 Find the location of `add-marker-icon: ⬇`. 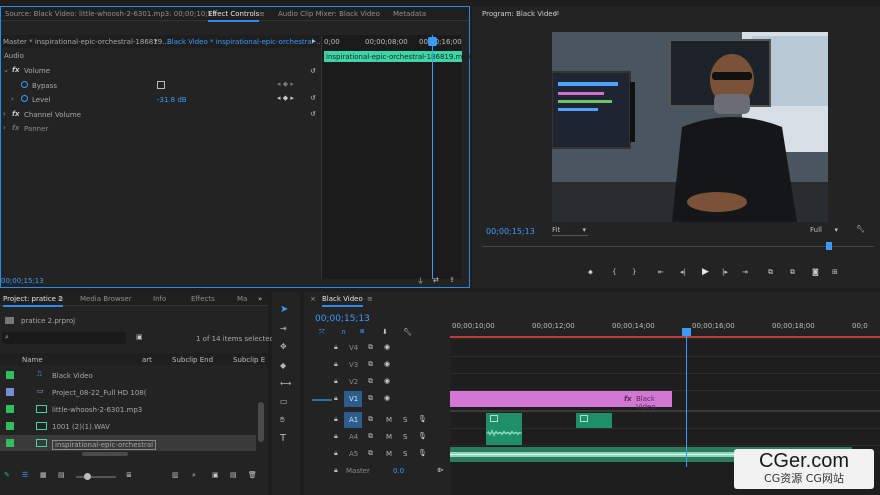

add-marker-icon: ⬇ is located at coordinates (385, 332).